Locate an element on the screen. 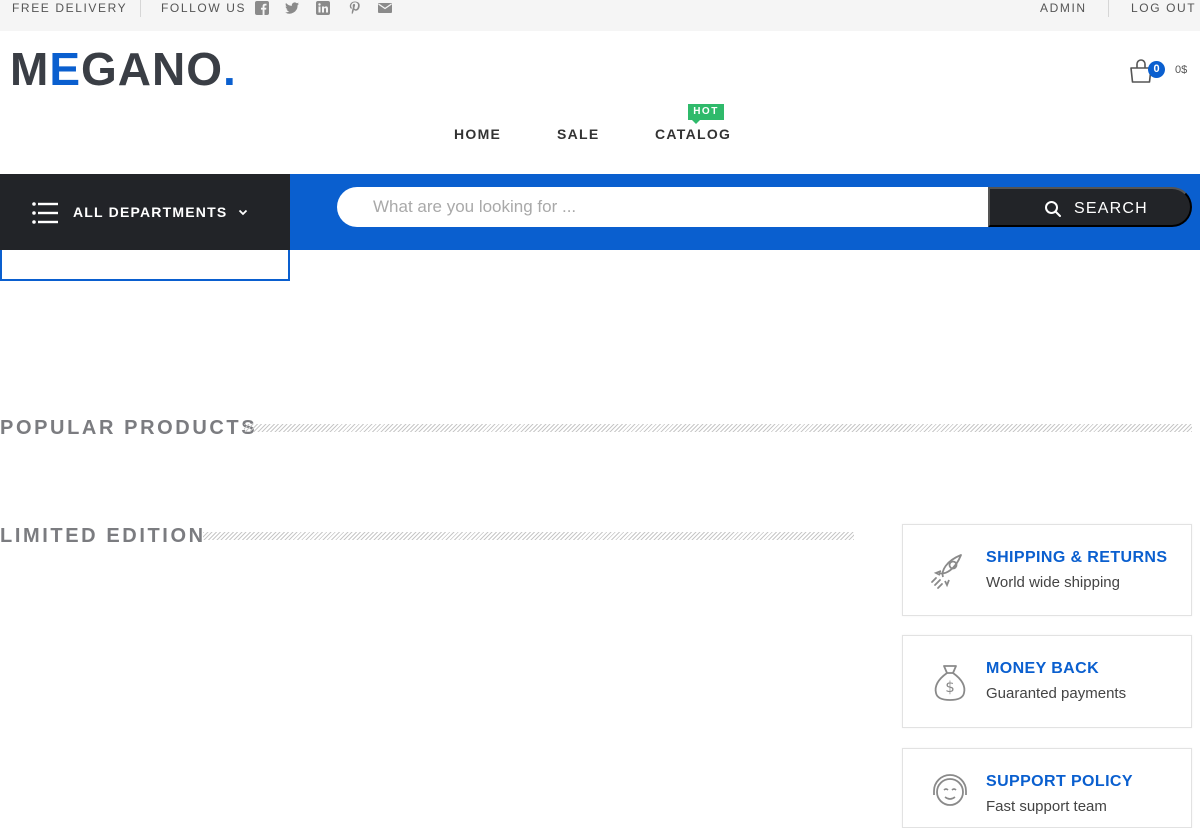  feature-subtitle: Guaranted payments is located at coordinates (1056, 693).